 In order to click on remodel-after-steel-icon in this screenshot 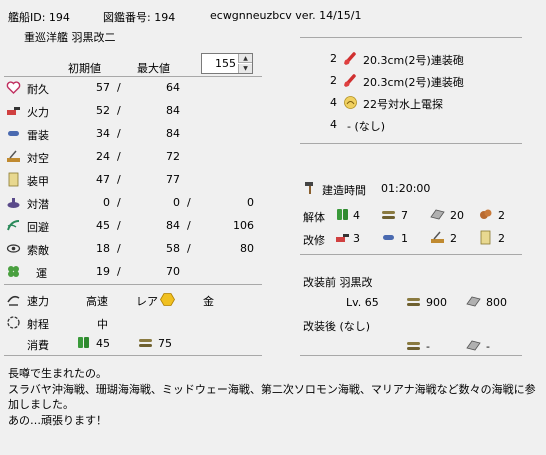, I will do `click(473, 345)`.